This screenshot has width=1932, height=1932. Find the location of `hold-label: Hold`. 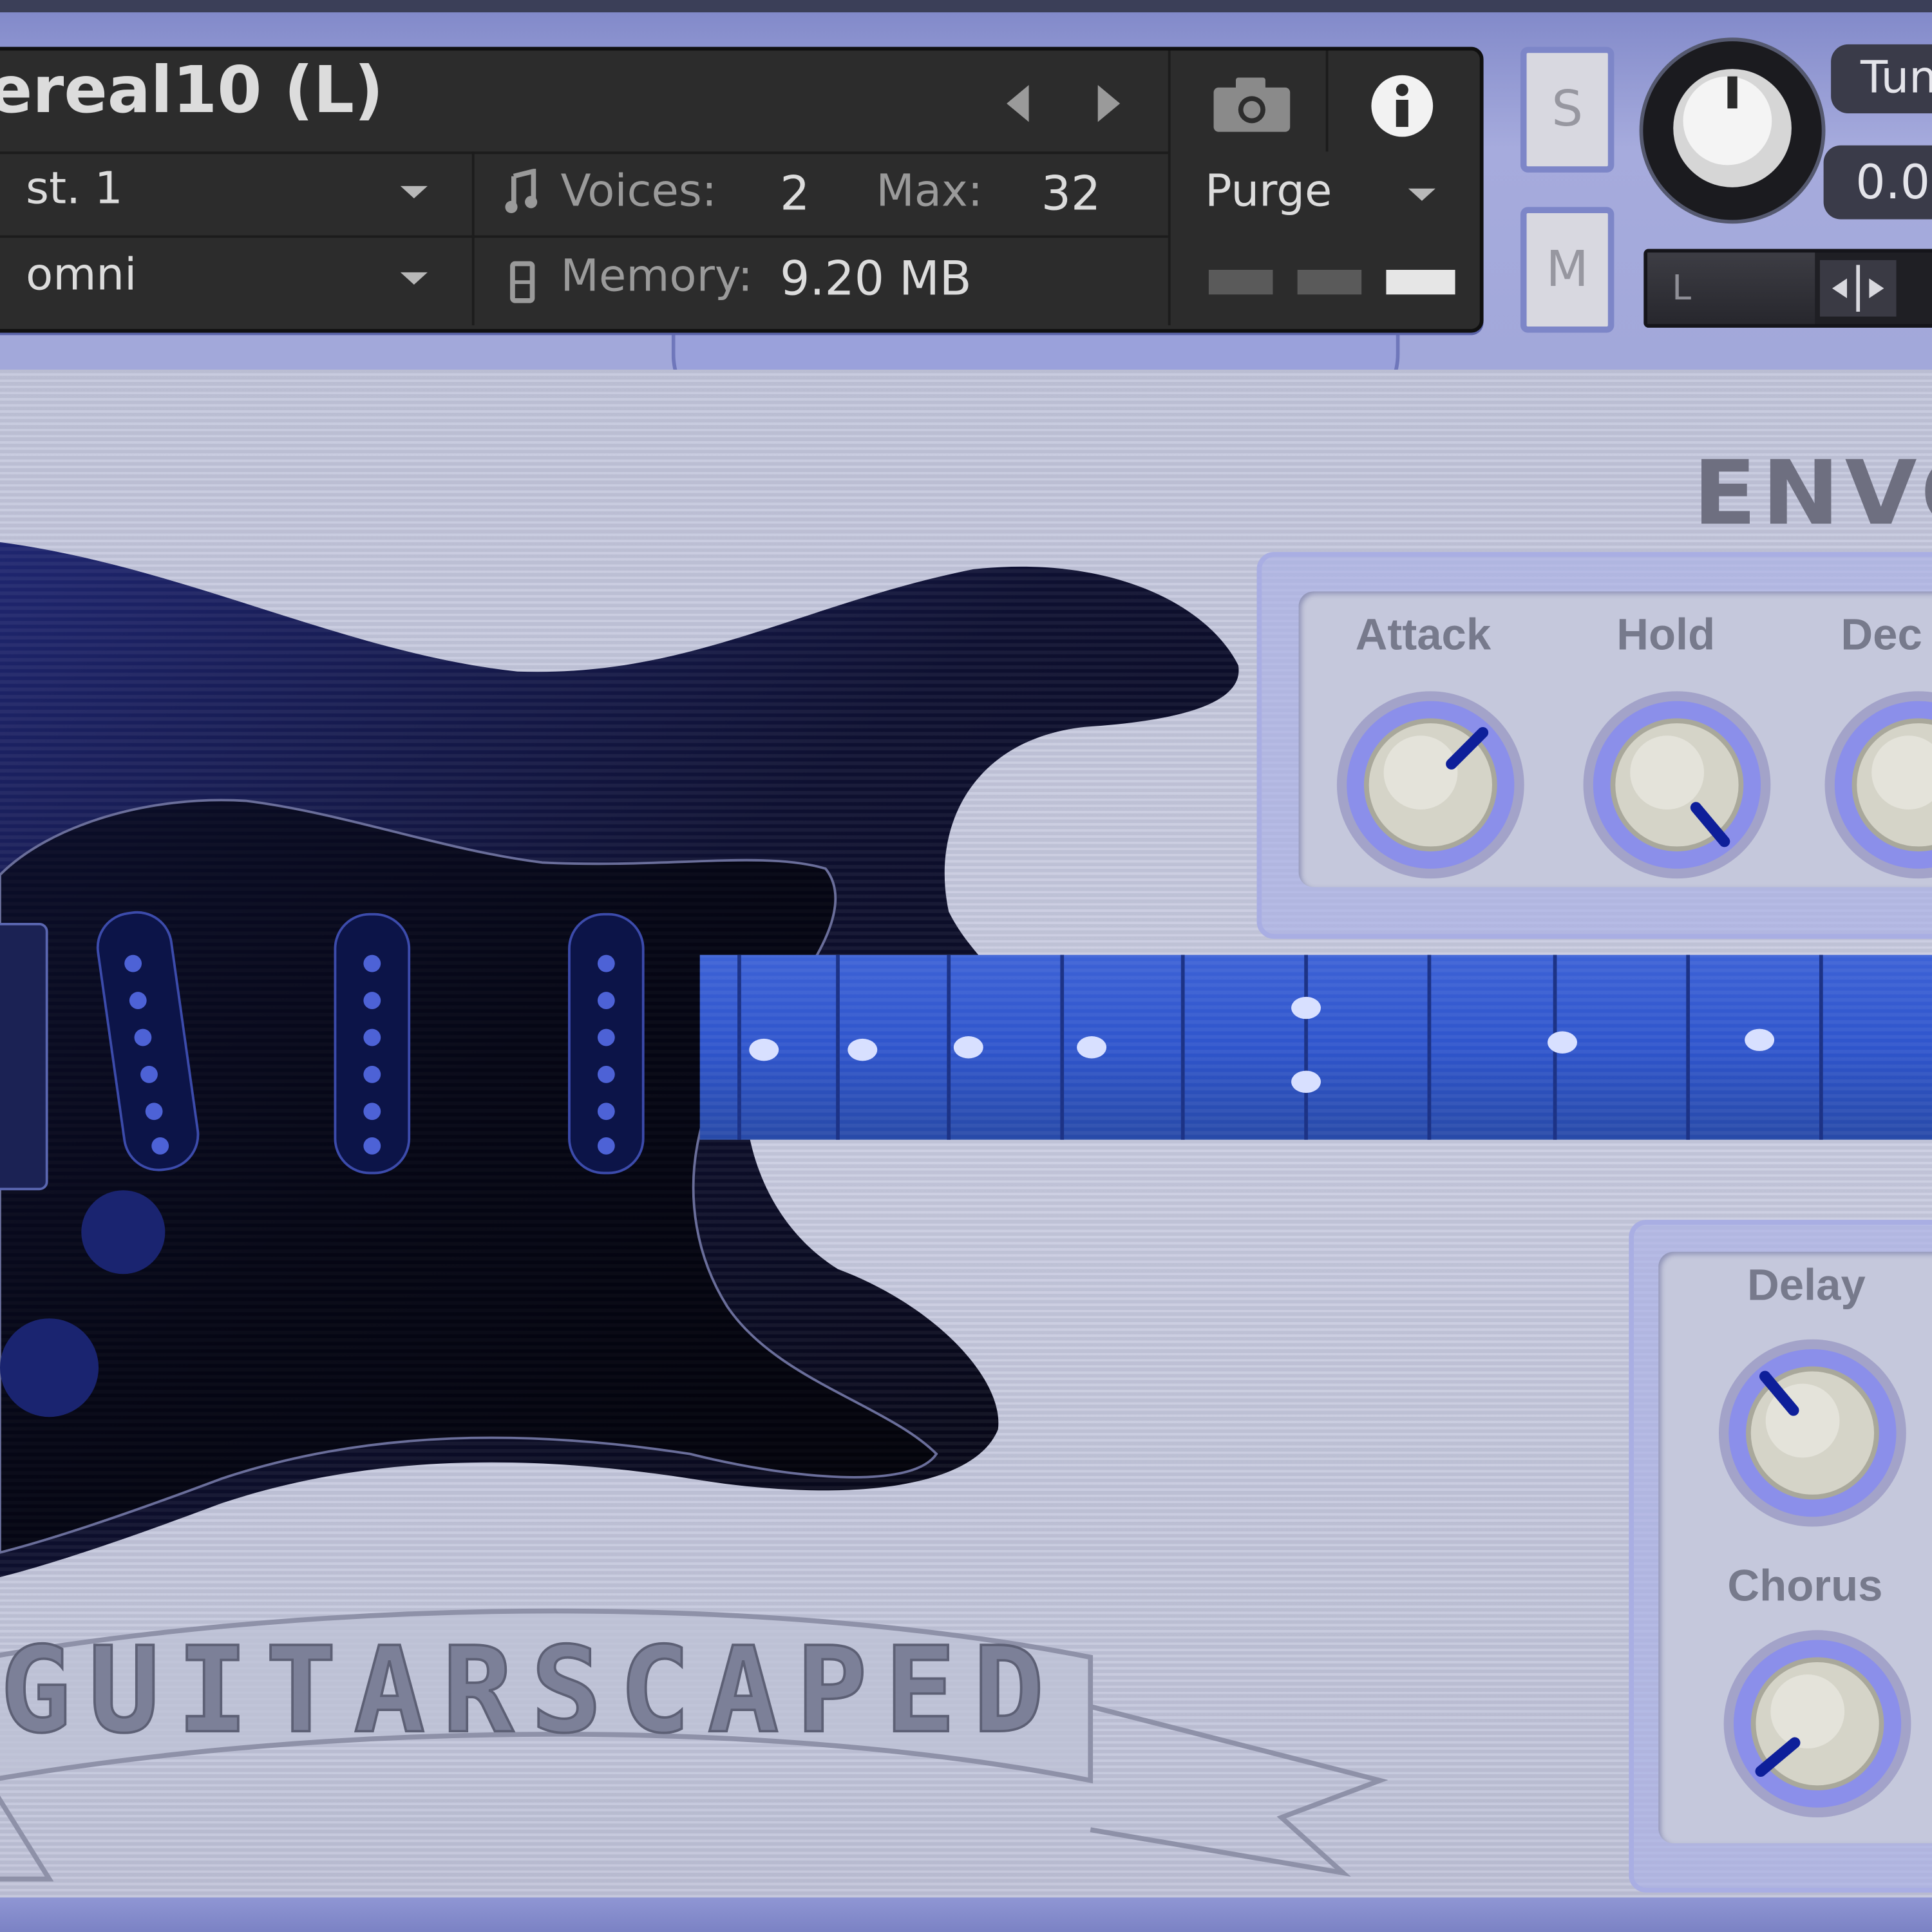

hold-label: Hold is located at coordinates (1666, 634).